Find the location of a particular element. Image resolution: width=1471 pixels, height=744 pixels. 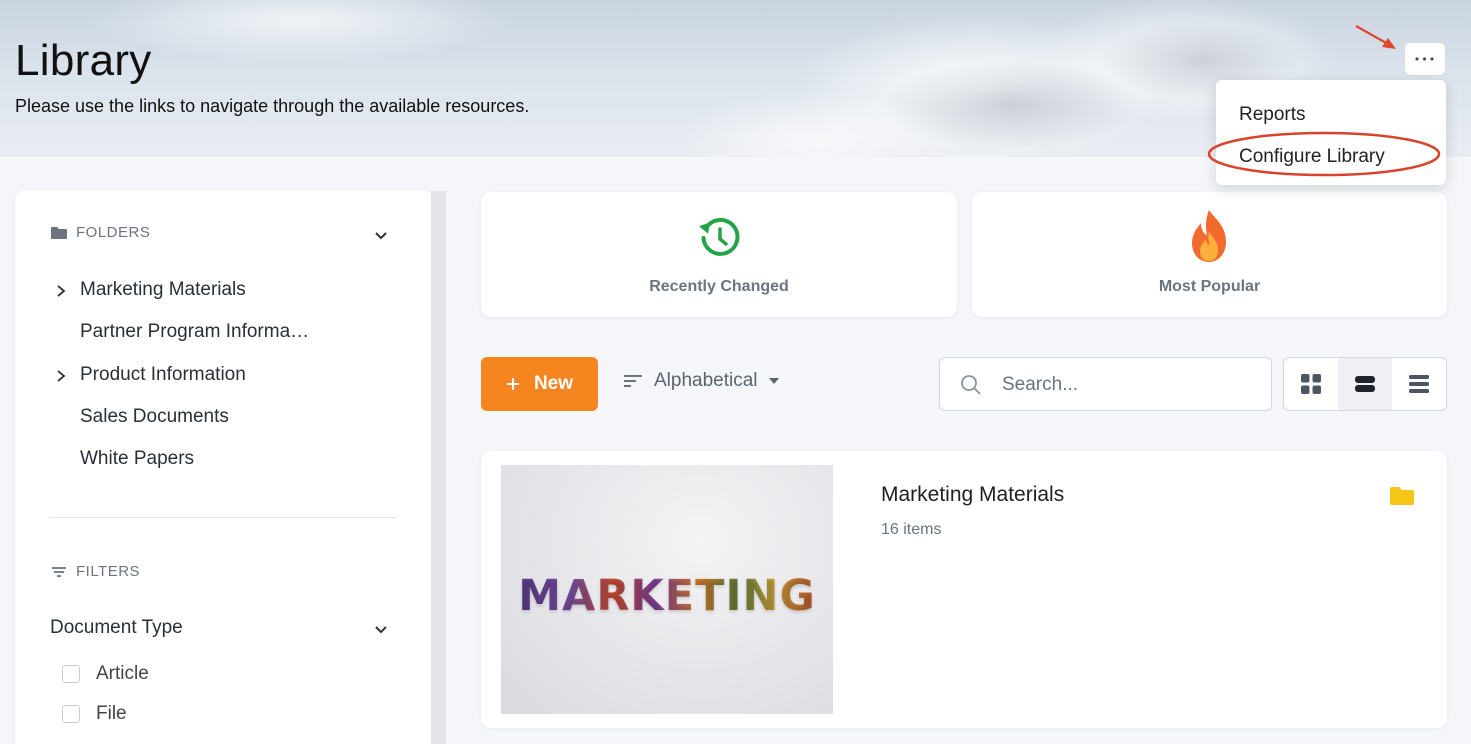

caret-down-icon is located at coordinates (773, 381).